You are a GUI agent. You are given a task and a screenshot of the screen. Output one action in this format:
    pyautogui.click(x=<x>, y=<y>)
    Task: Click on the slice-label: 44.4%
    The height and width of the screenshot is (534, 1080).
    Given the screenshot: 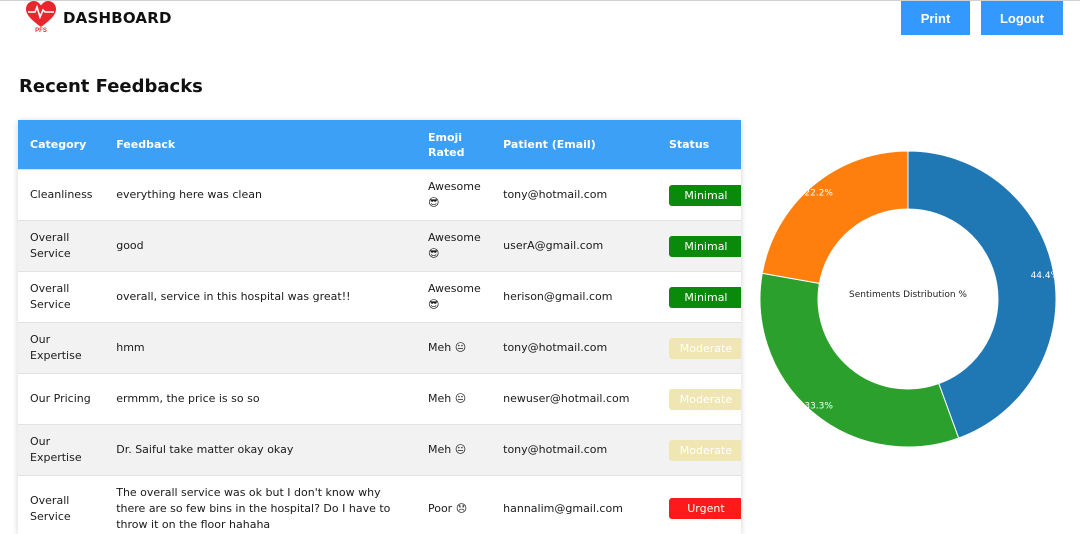 What is the action you would take?
    pyautogui.click(x=1045, y=276)
    